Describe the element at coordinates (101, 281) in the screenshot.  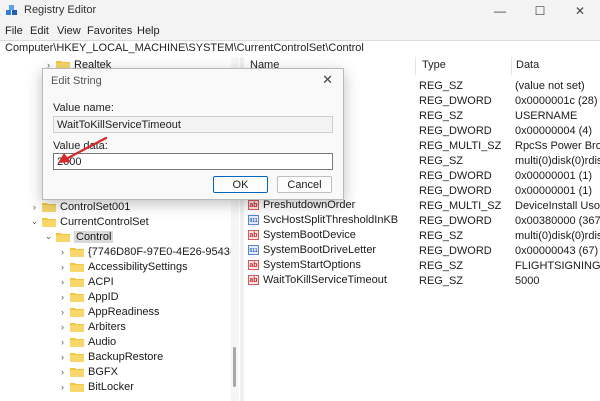
I see `tree-item-label: ACPI` at that location.